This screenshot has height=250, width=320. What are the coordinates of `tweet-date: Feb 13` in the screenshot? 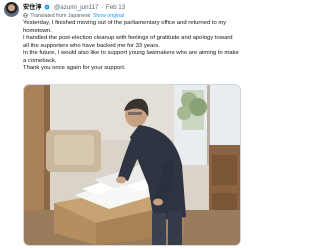 It's located at (115, 7).